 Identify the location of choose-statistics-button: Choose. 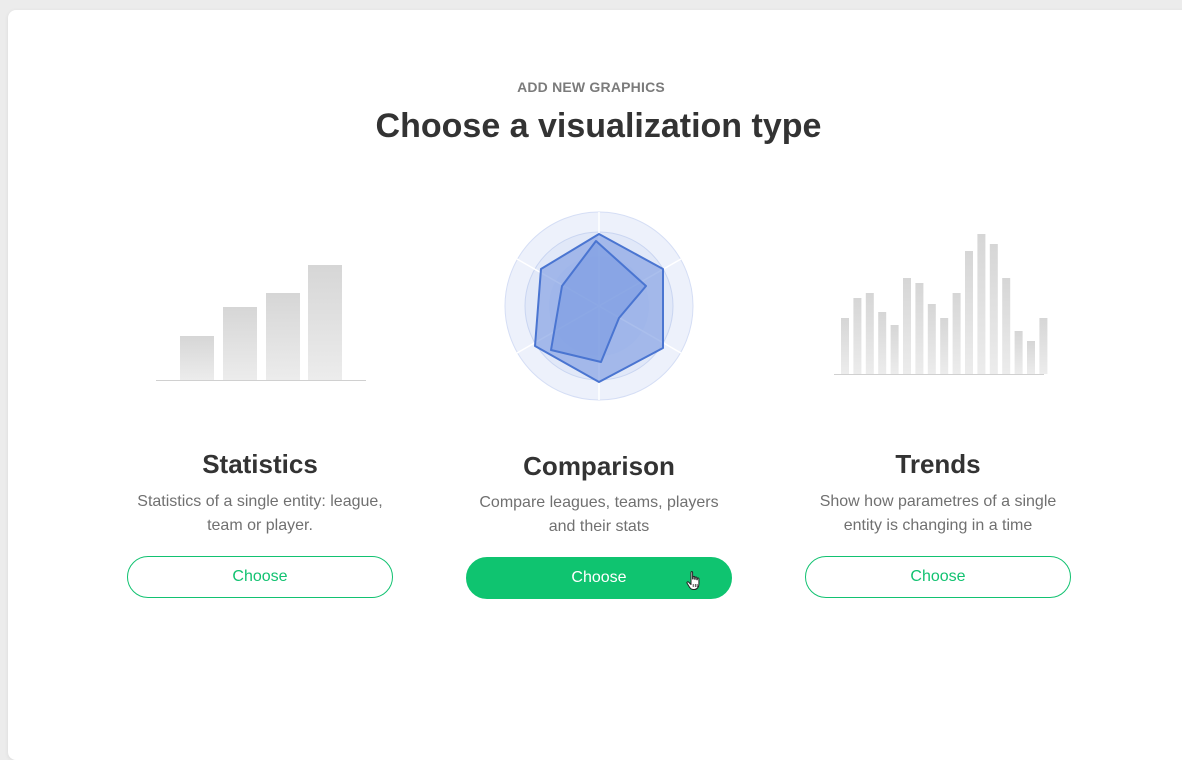
(260, 577).